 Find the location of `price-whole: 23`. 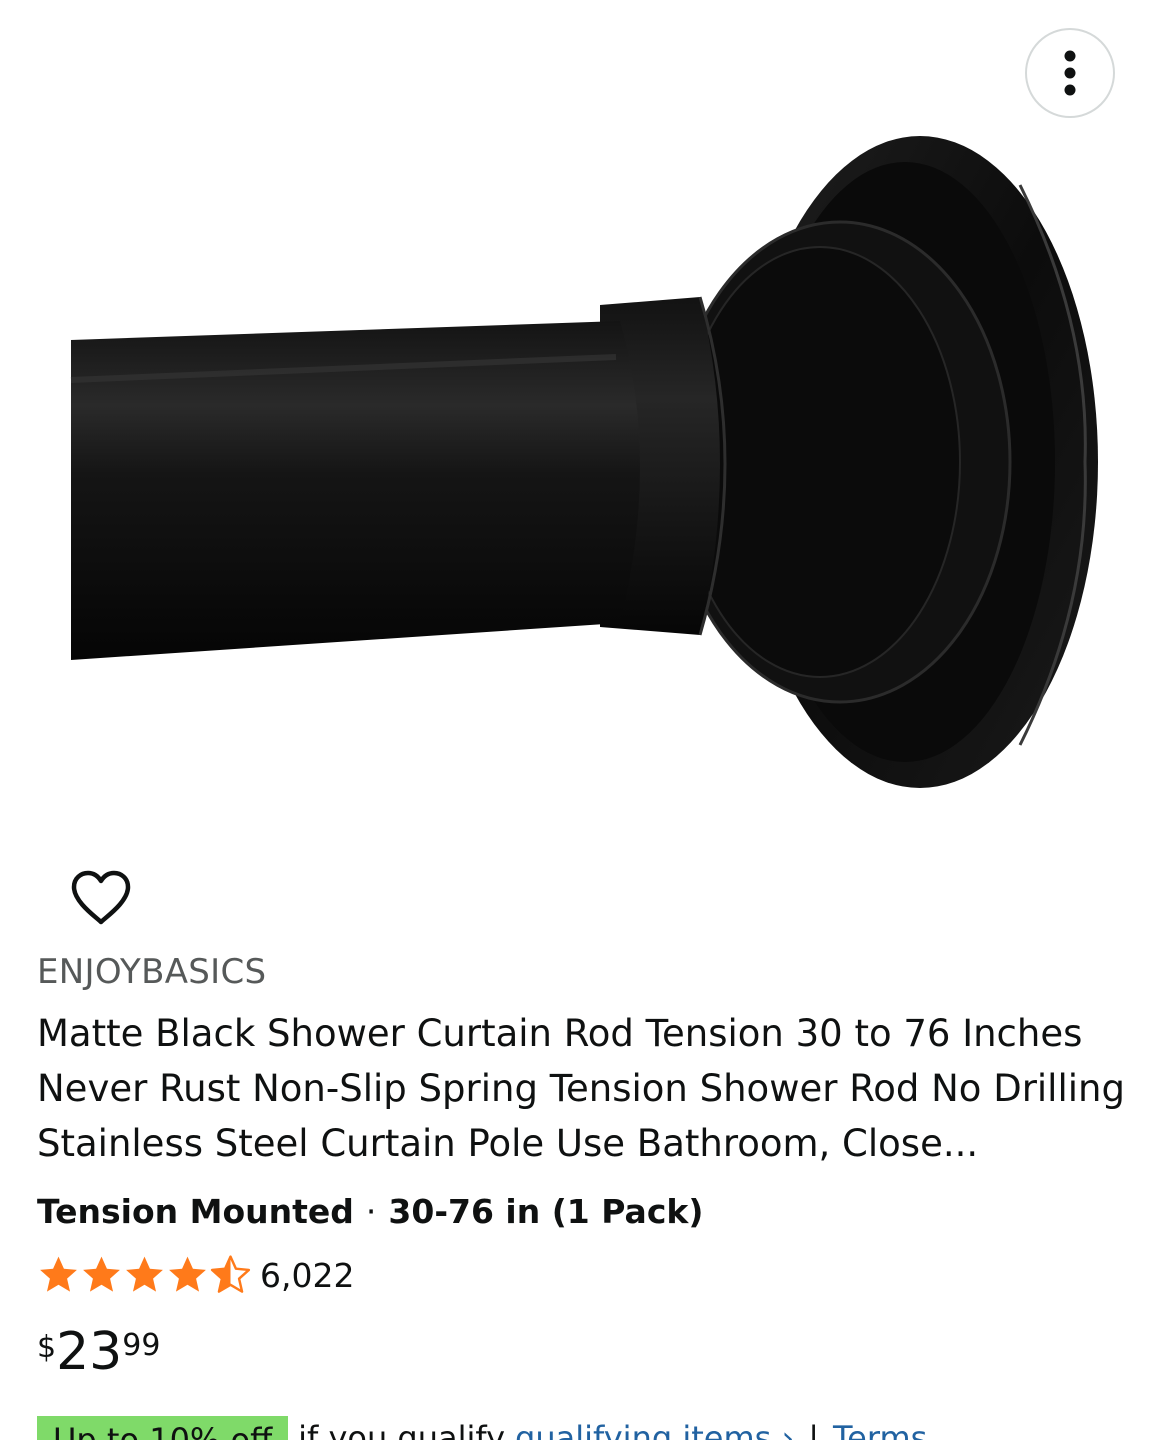

price-whole: 23 is located at coordinates (89, 1352).